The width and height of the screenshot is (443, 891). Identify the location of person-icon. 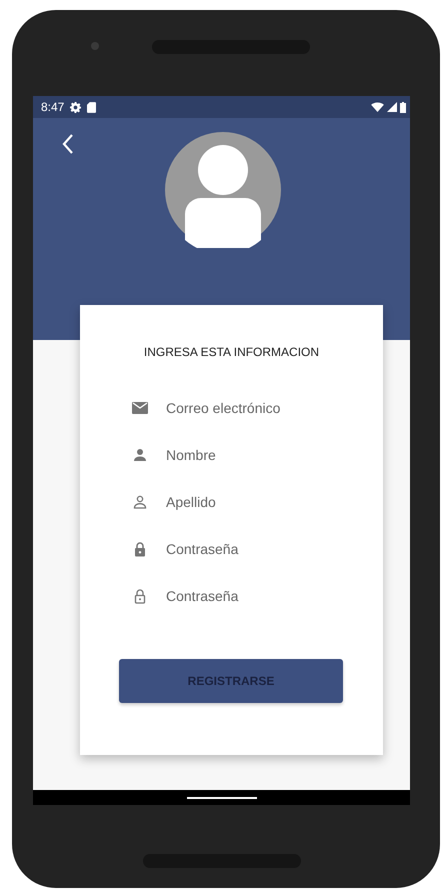
(140, 454).